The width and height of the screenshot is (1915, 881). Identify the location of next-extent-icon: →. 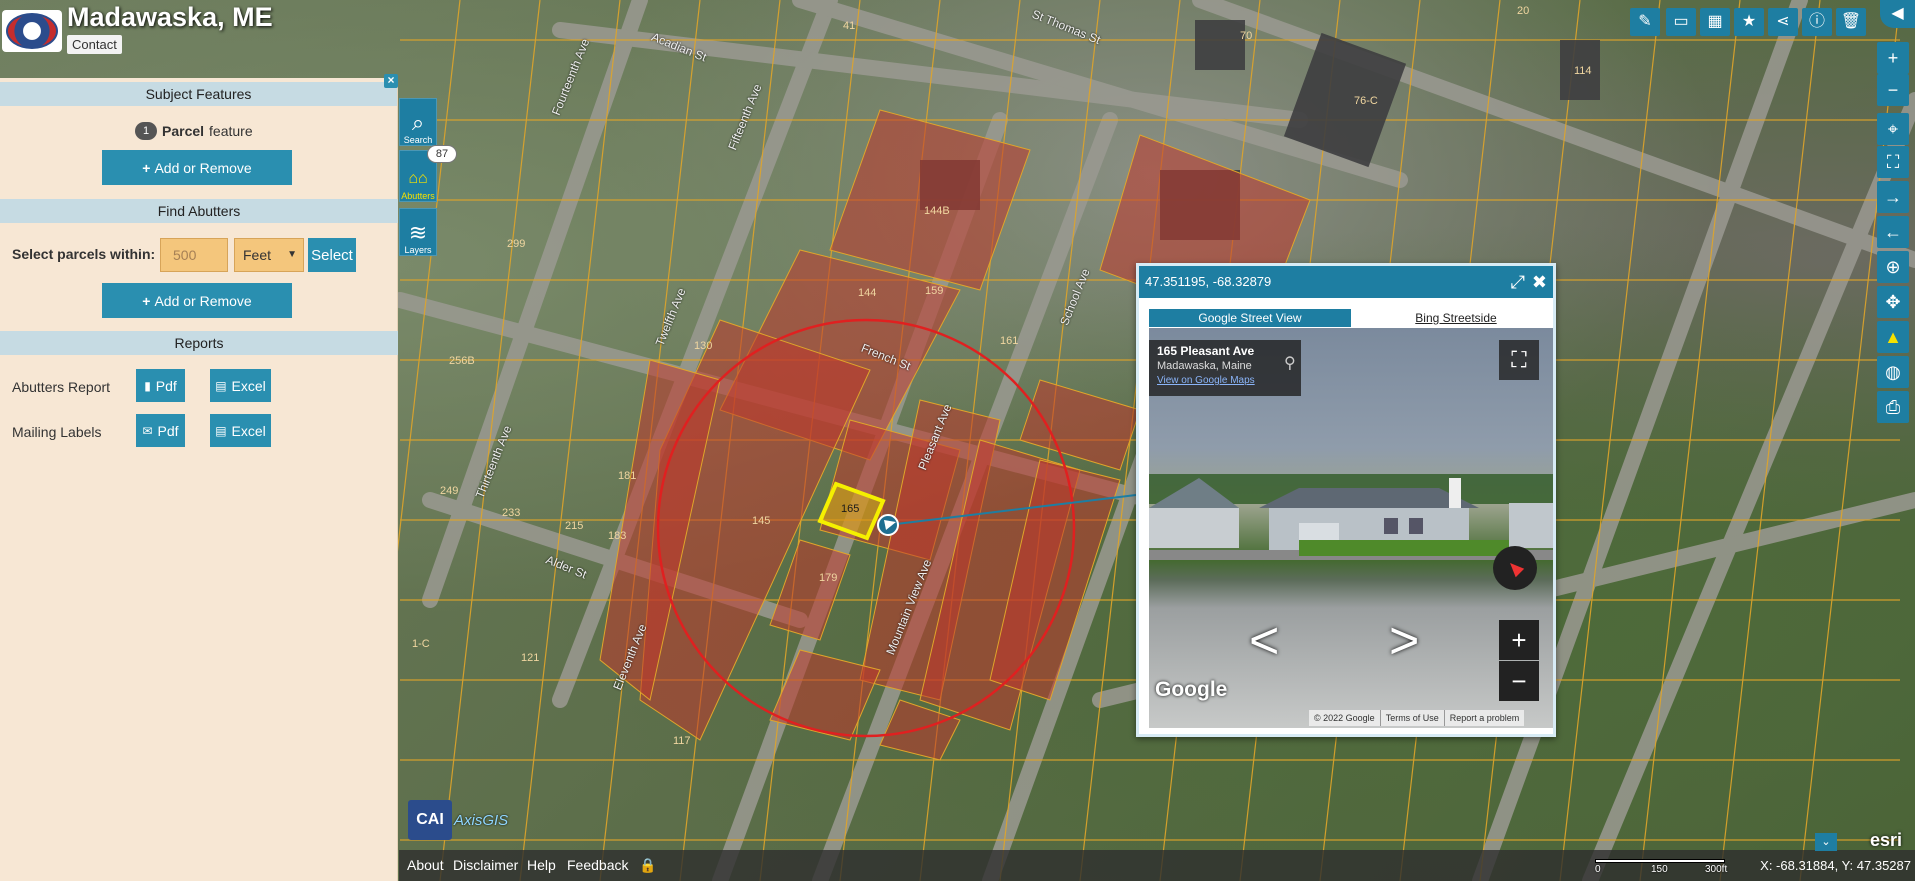
(1893, 197).